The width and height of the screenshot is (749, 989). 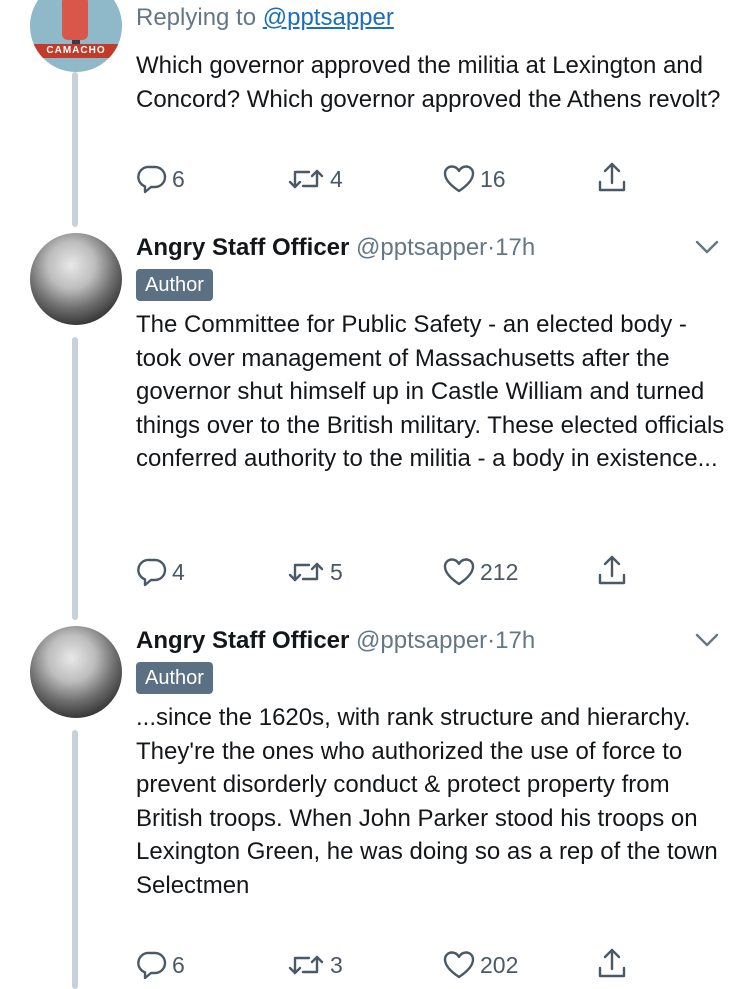 What do you see at coordinates (76, 36) in the screenshot?
I see `avatar: CAMACHO` at bounding box center [76, 36].